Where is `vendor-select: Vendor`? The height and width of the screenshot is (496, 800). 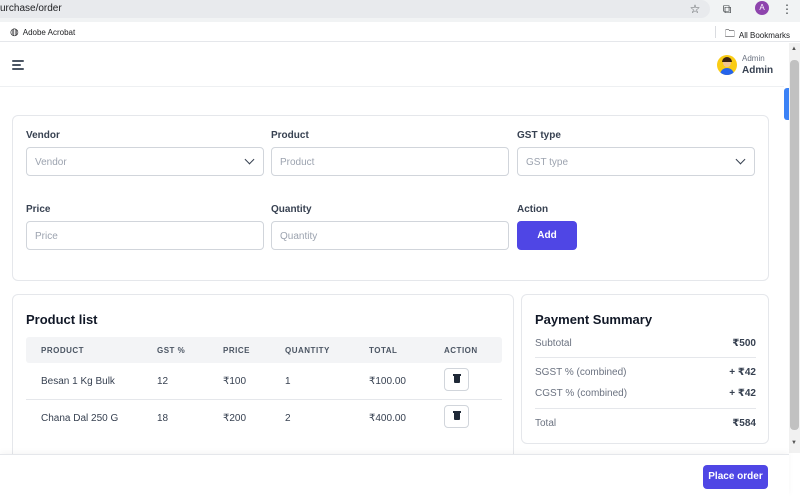 vendor-select: Vendor is located at coordinates (145, 161).